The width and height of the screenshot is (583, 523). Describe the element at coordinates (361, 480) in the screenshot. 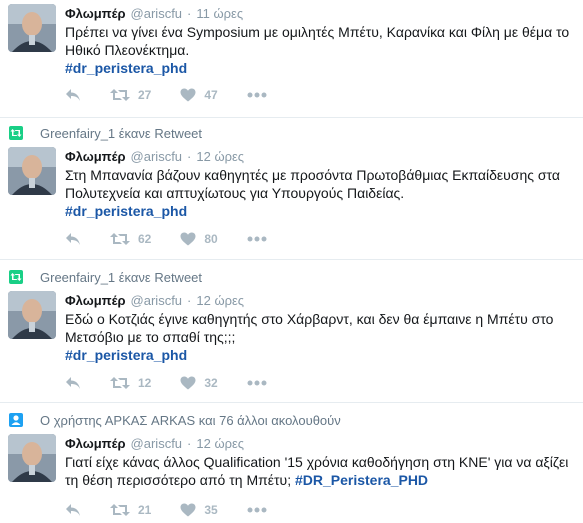

I see `hashtag-link: #DR_Peristera_PHD` at that location.